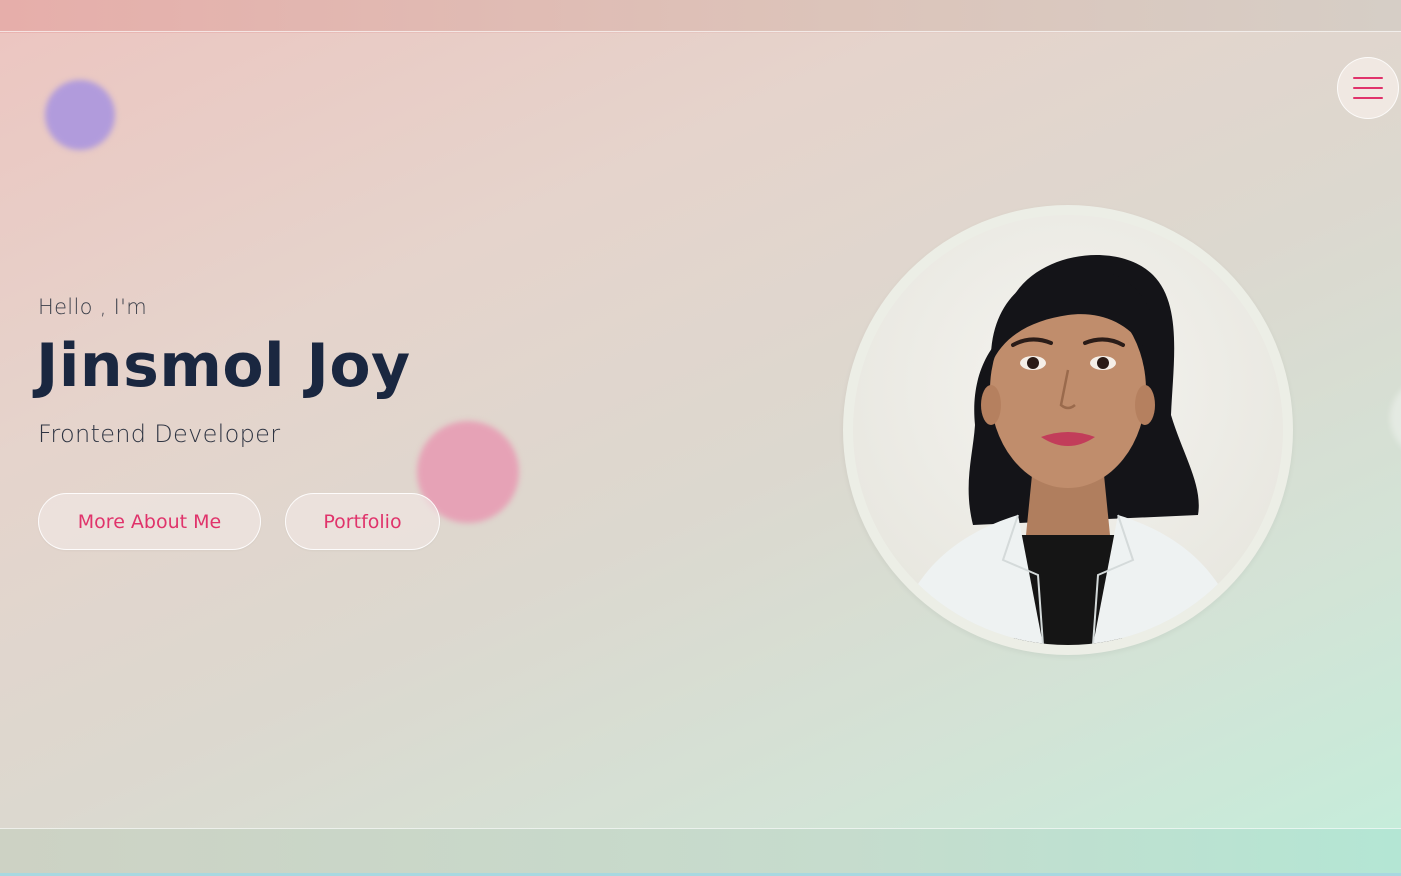 The image size is (1401, 876). What do you see at coordinates (700, 852) in the screenshot?
I see `bottom-band` at bounding box center [700, 852].